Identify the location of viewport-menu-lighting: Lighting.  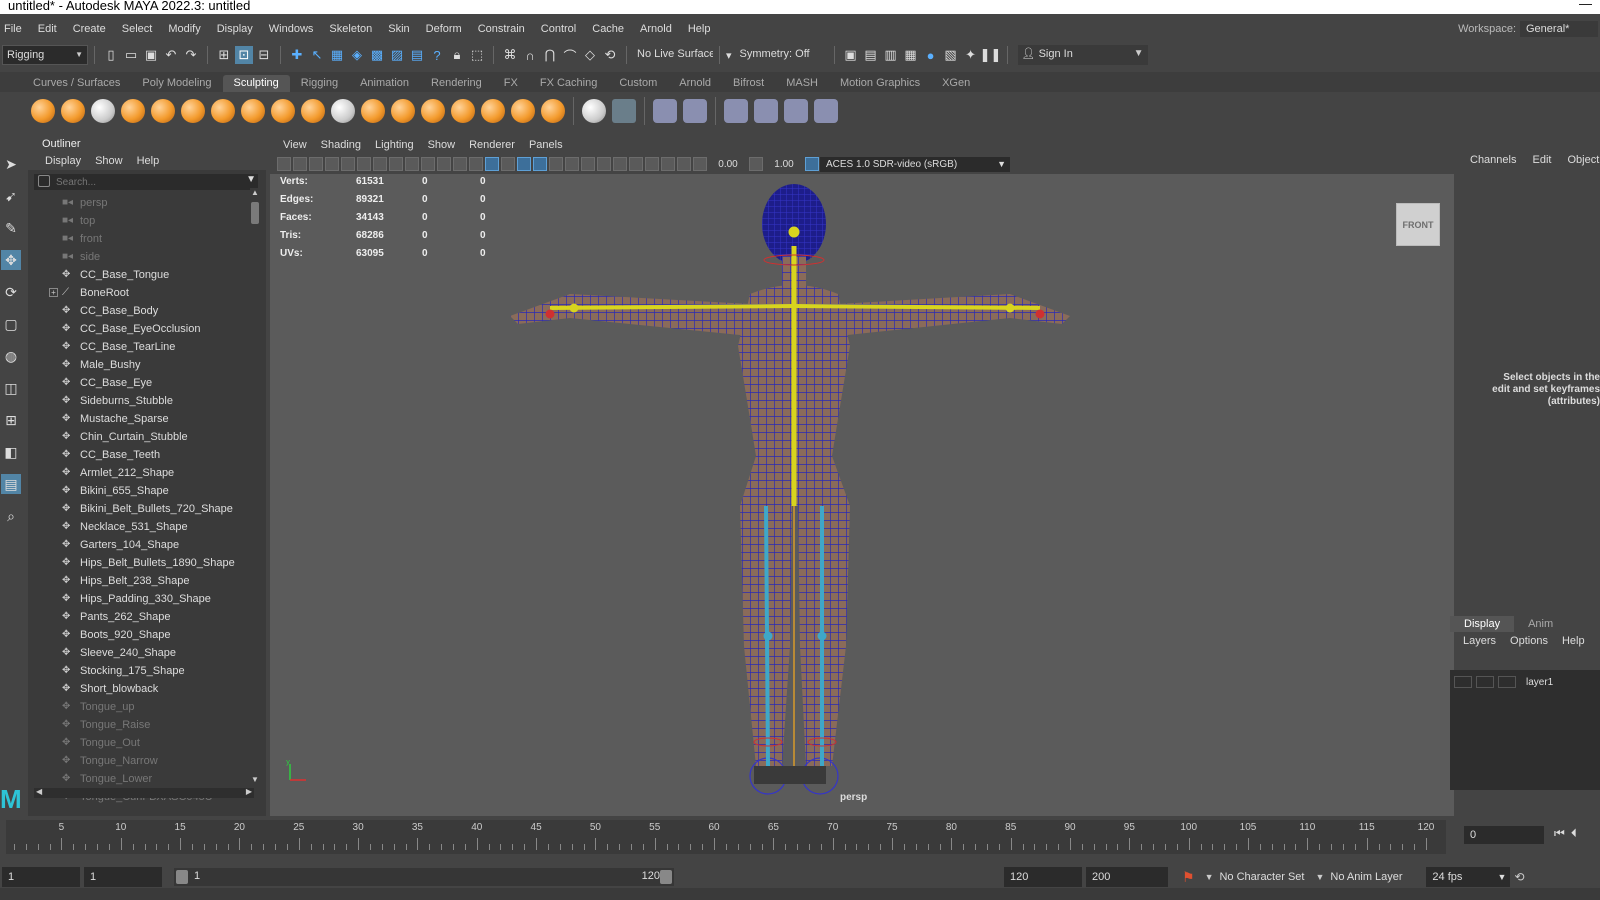
(394, 145).